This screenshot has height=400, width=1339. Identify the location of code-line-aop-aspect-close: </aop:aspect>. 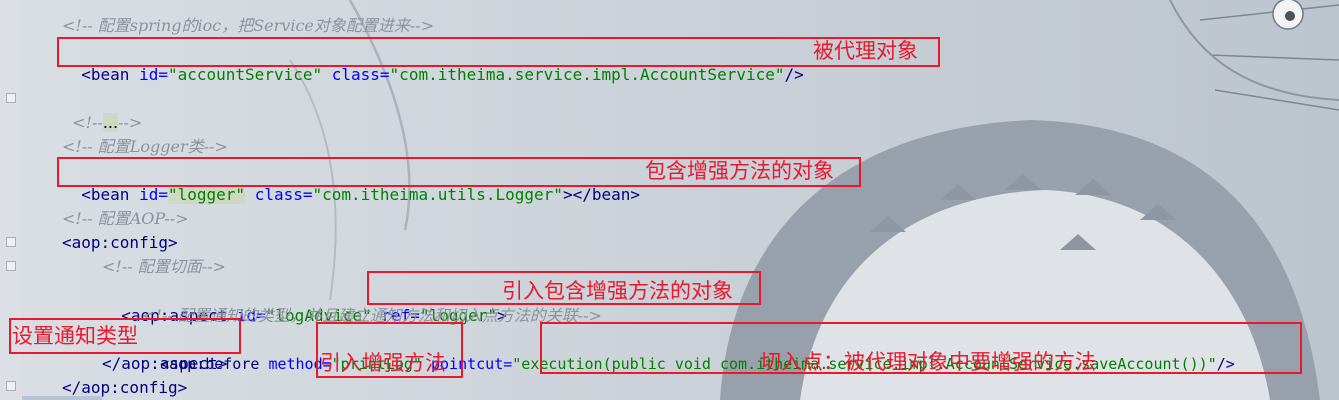
(165, 363).